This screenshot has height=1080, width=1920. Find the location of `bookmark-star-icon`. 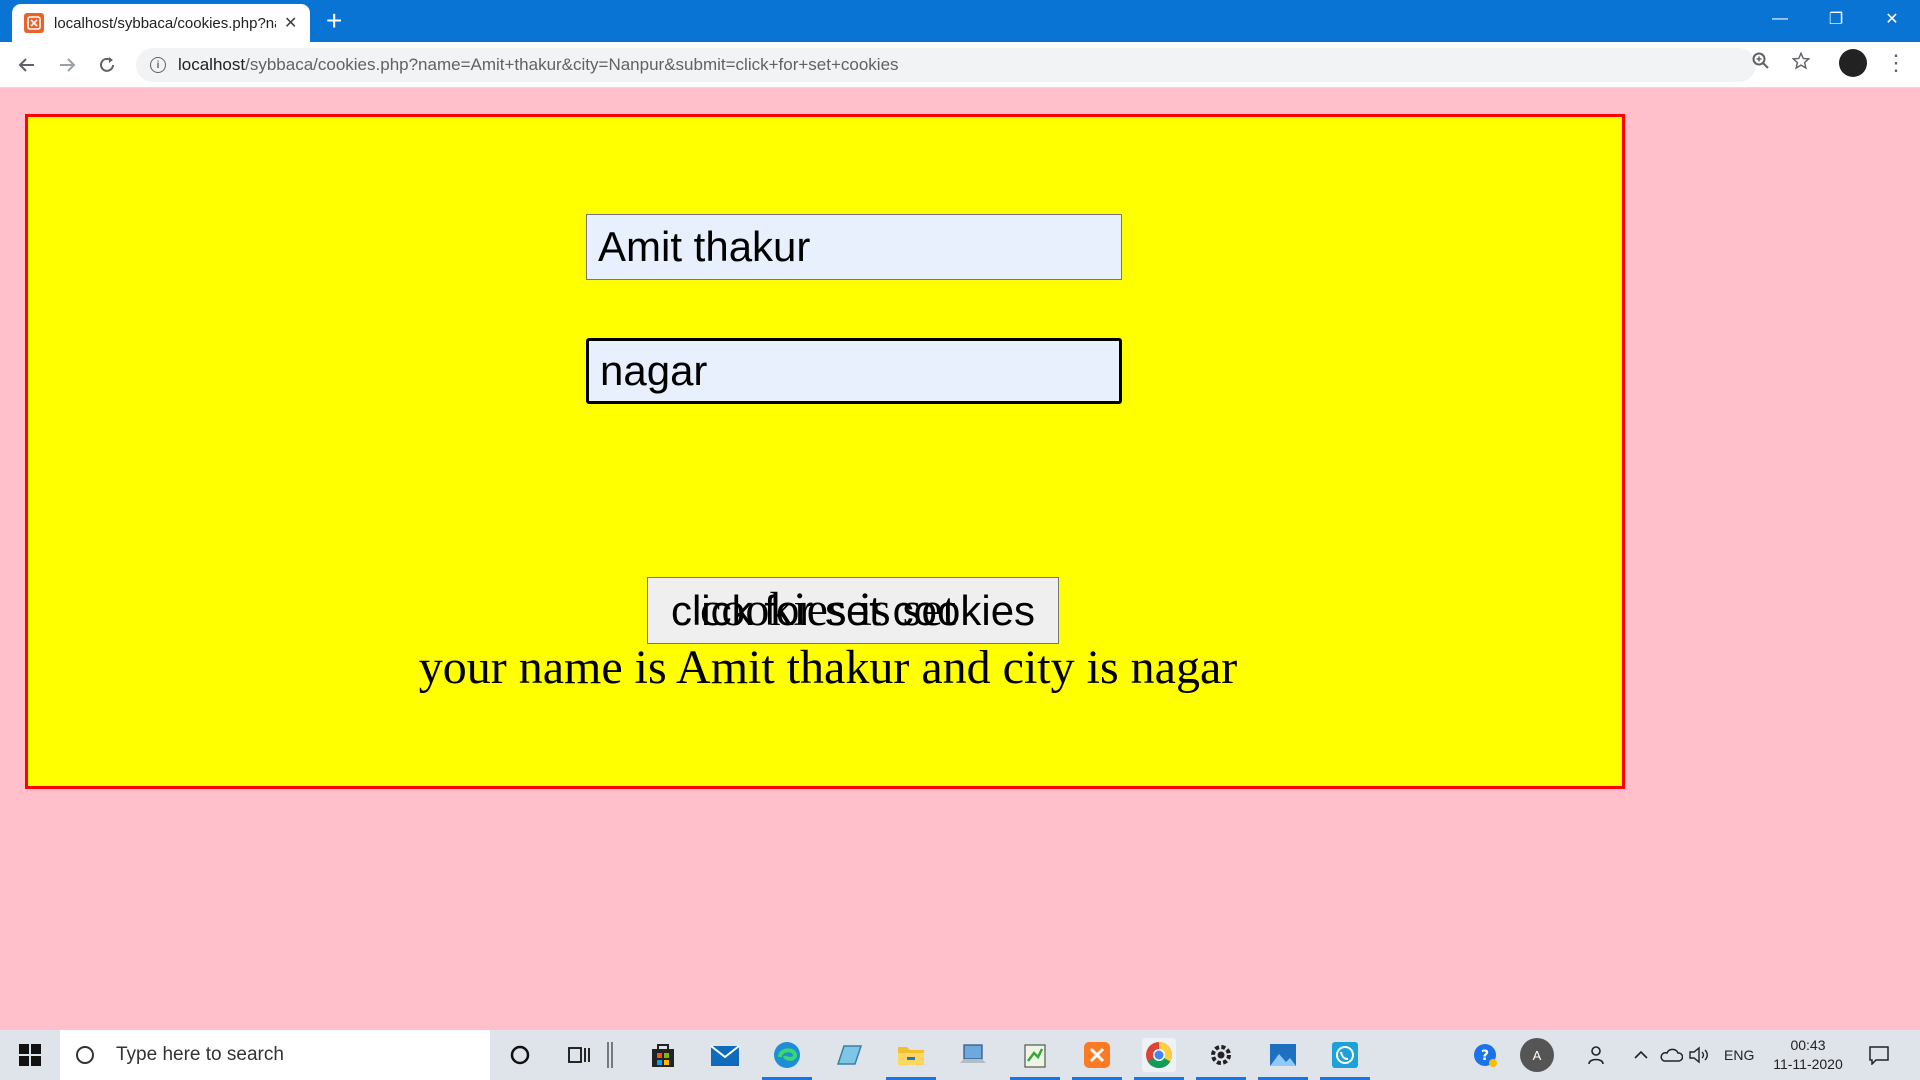

bookmark-star-icon is located at coordinates (1801, 63).